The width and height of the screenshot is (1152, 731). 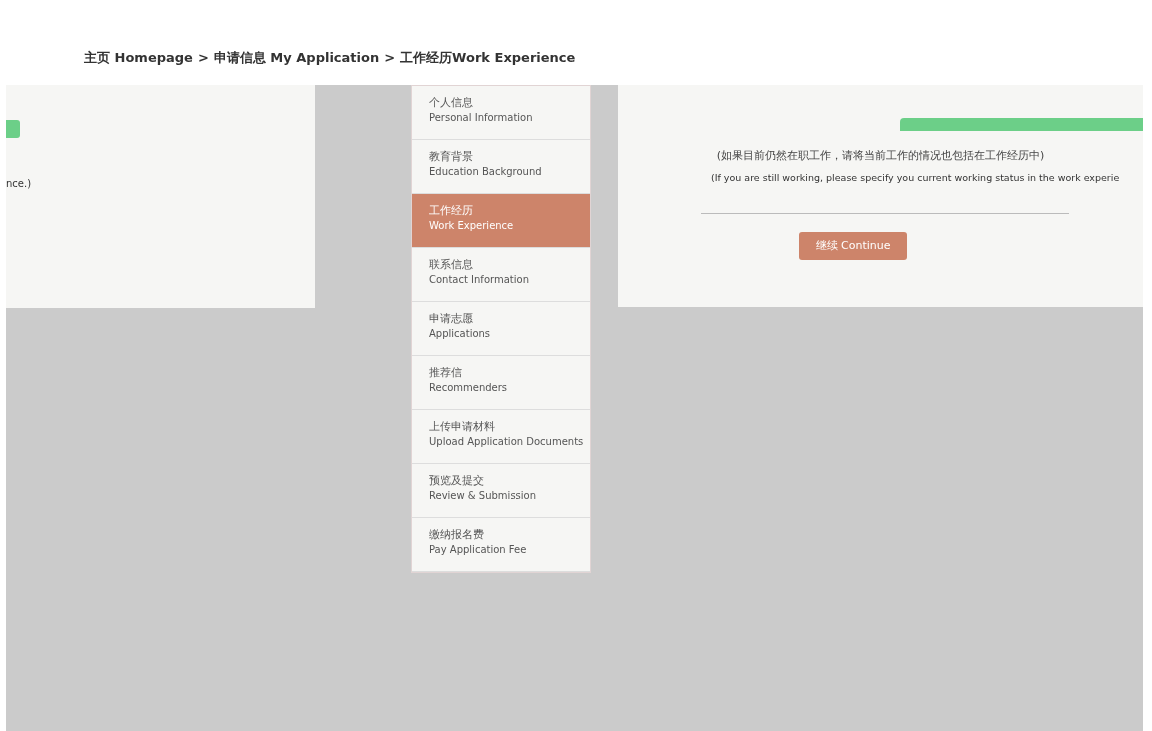 I want to click on note-text: nce.), so click(x=19, y=184).